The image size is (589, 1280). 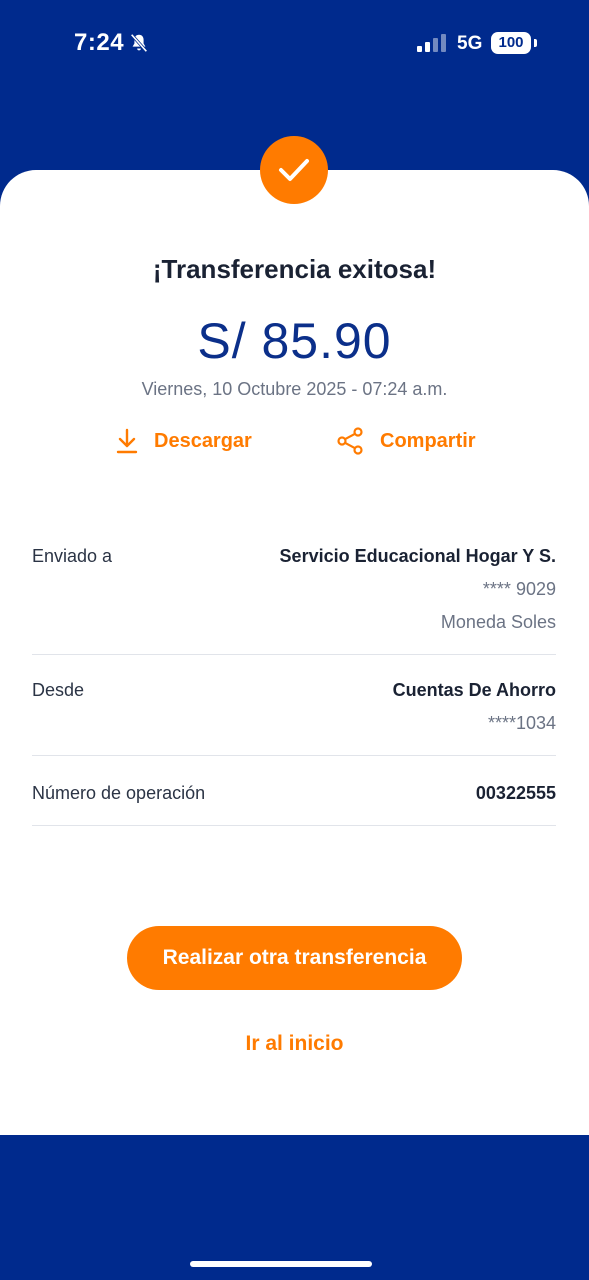 What do you see at coordinates (431, 43) in the screenshot?
I see `signal-icon` at bounding box center [431, 43].